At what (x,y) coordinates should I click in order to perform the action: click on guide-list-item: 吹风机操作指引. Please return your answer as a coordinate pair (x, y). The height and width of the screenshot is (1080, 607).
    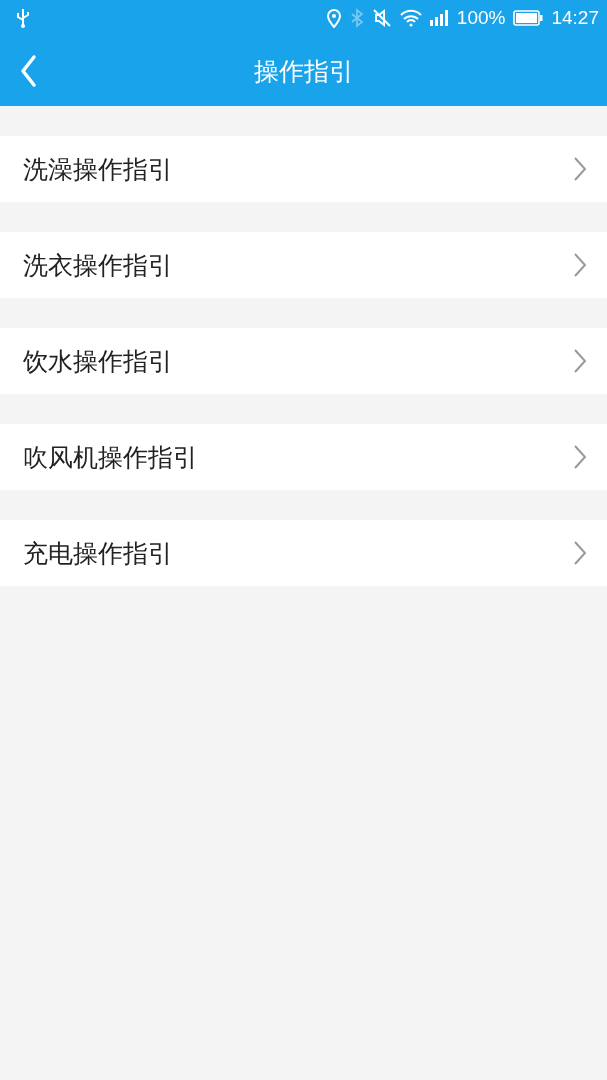
    Looking at the image, I should click on (303, 457).